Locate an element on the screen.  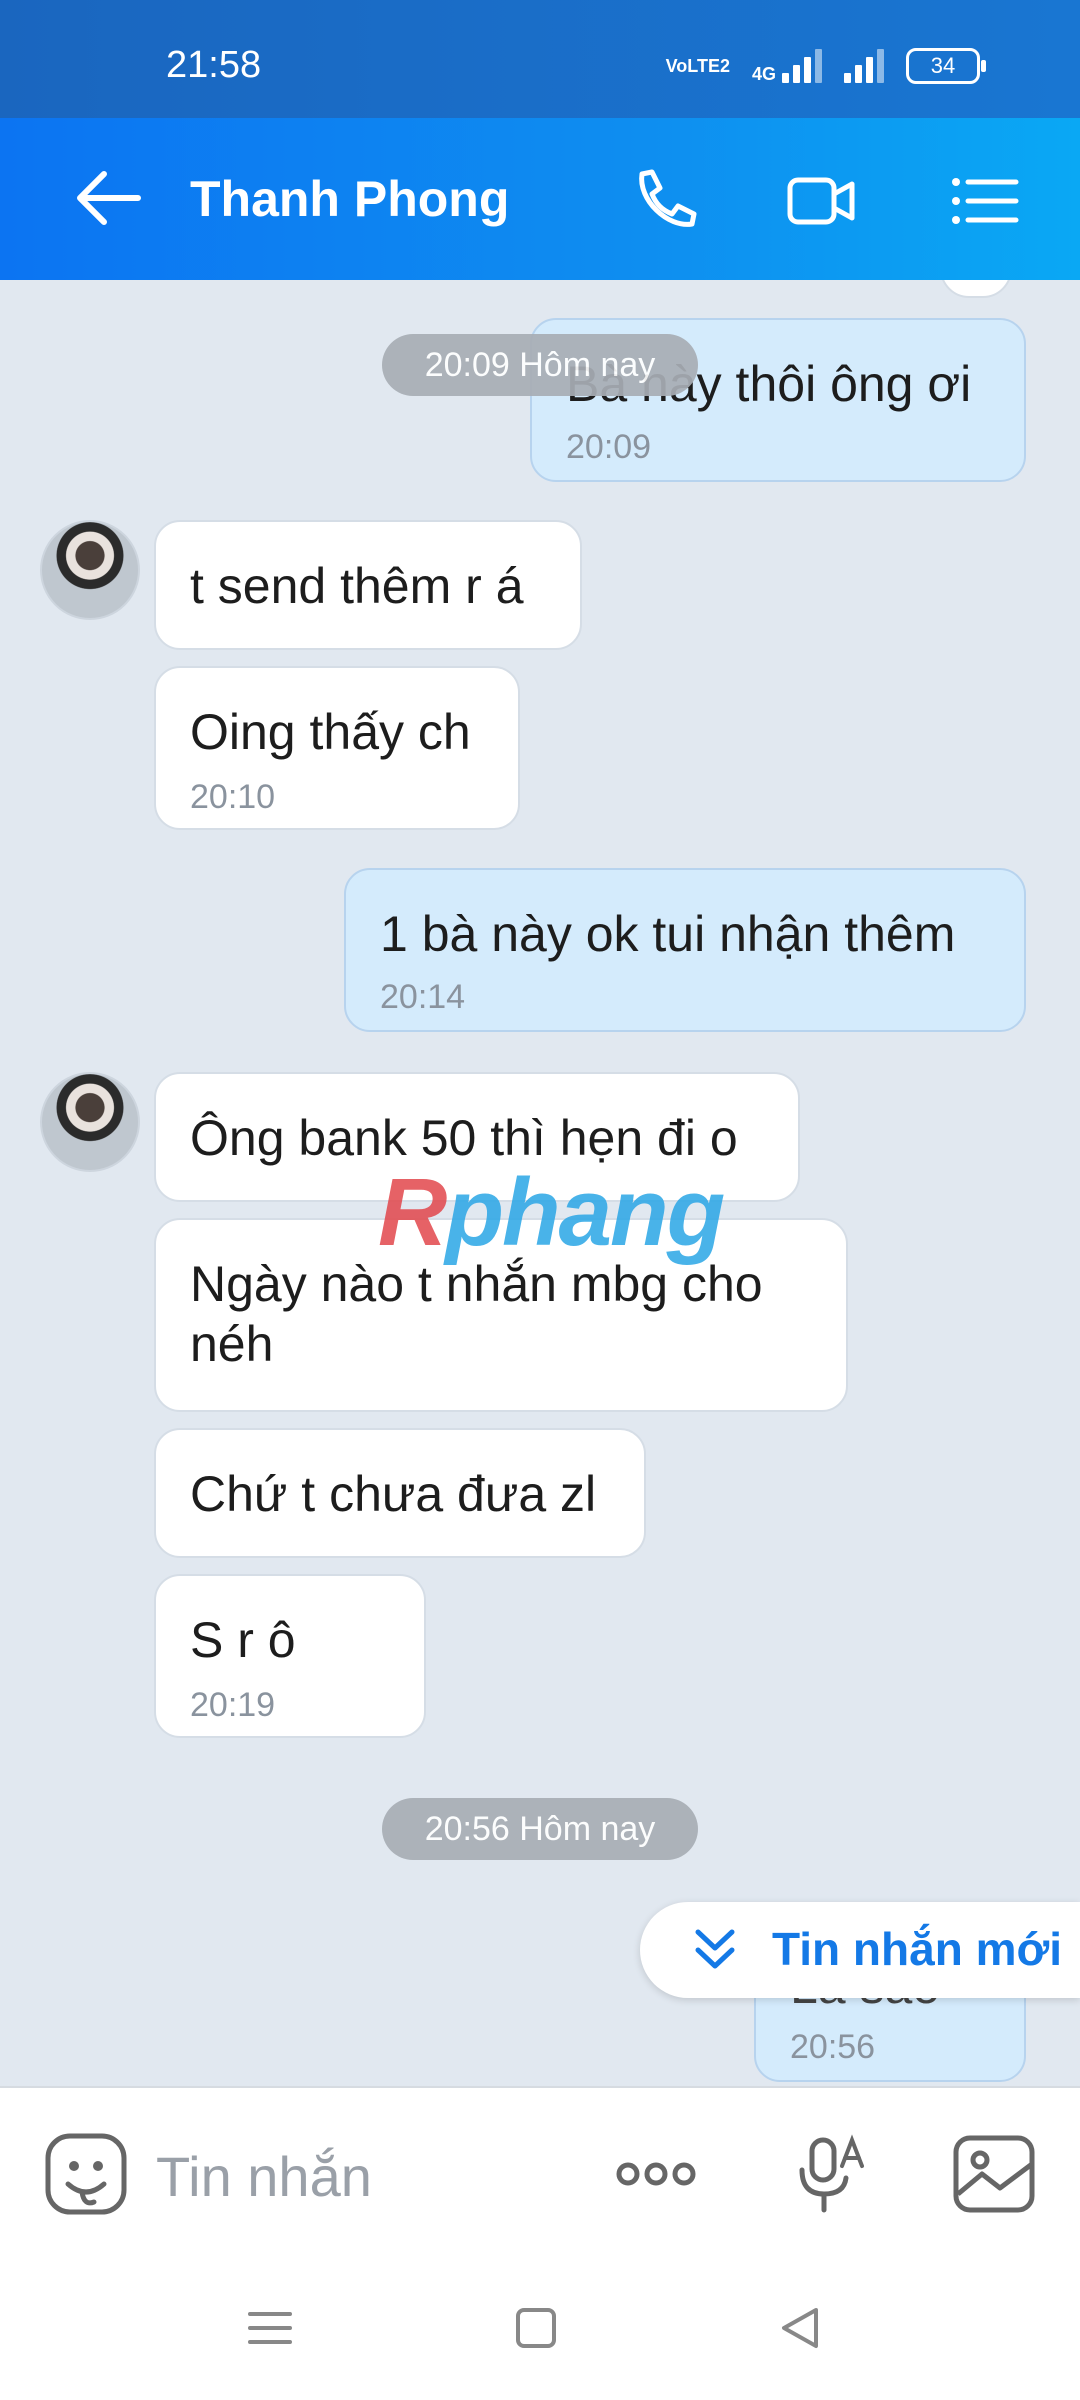
battery-icon: 34 is located at coordinates (946, 66).